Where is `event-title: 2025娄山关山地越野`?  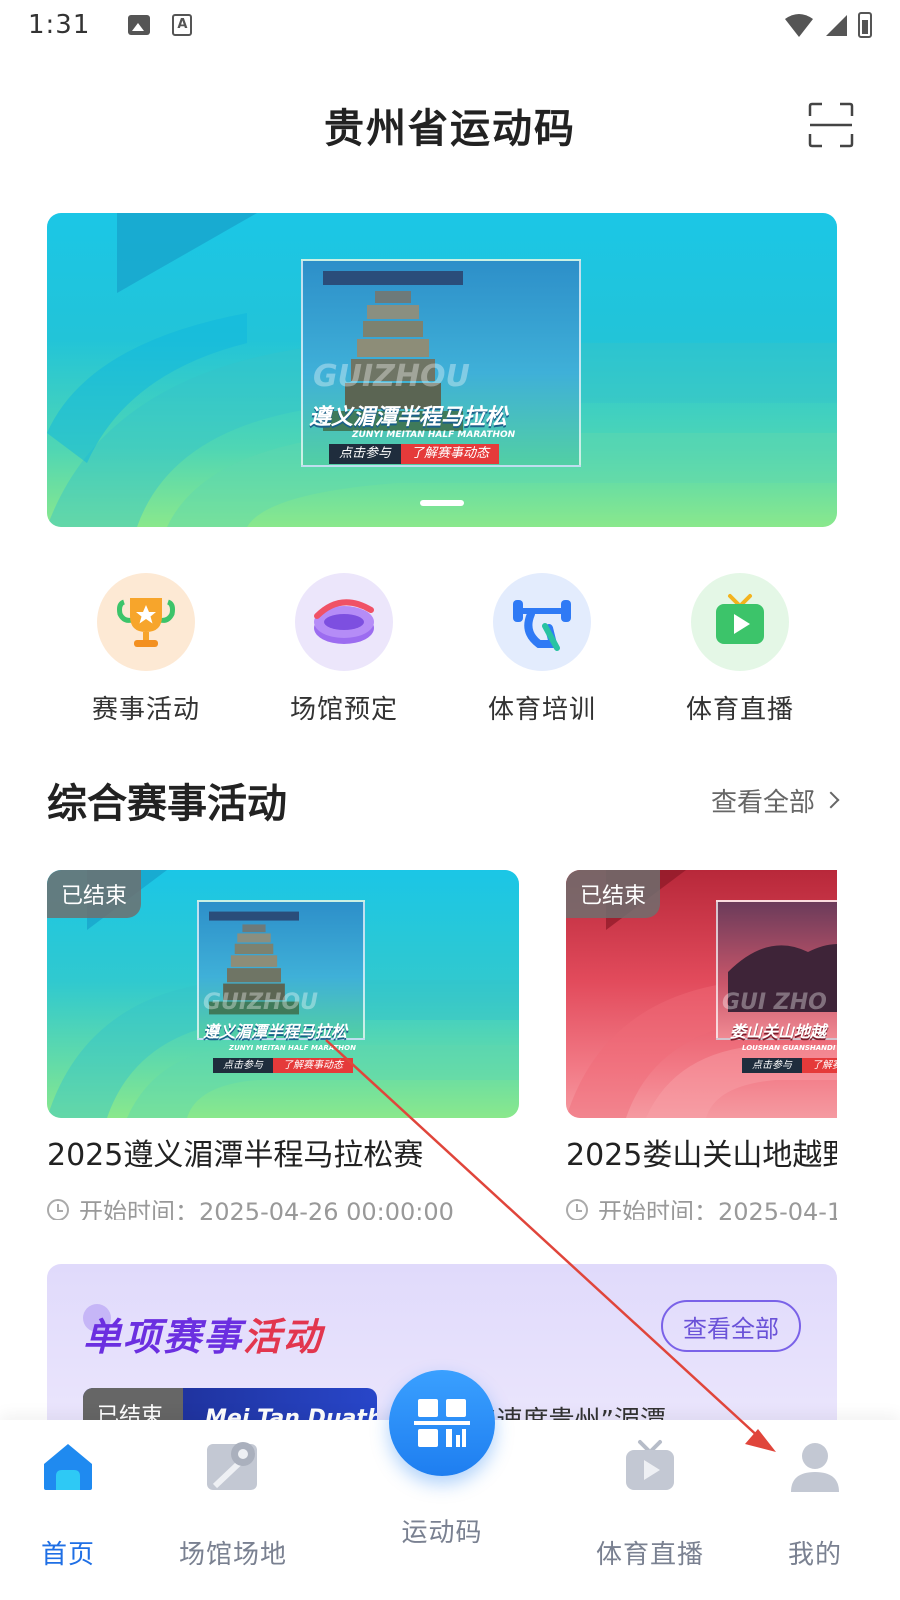 event-title: 2025娄山关山地越野 is located at coordinates (701, 1155).